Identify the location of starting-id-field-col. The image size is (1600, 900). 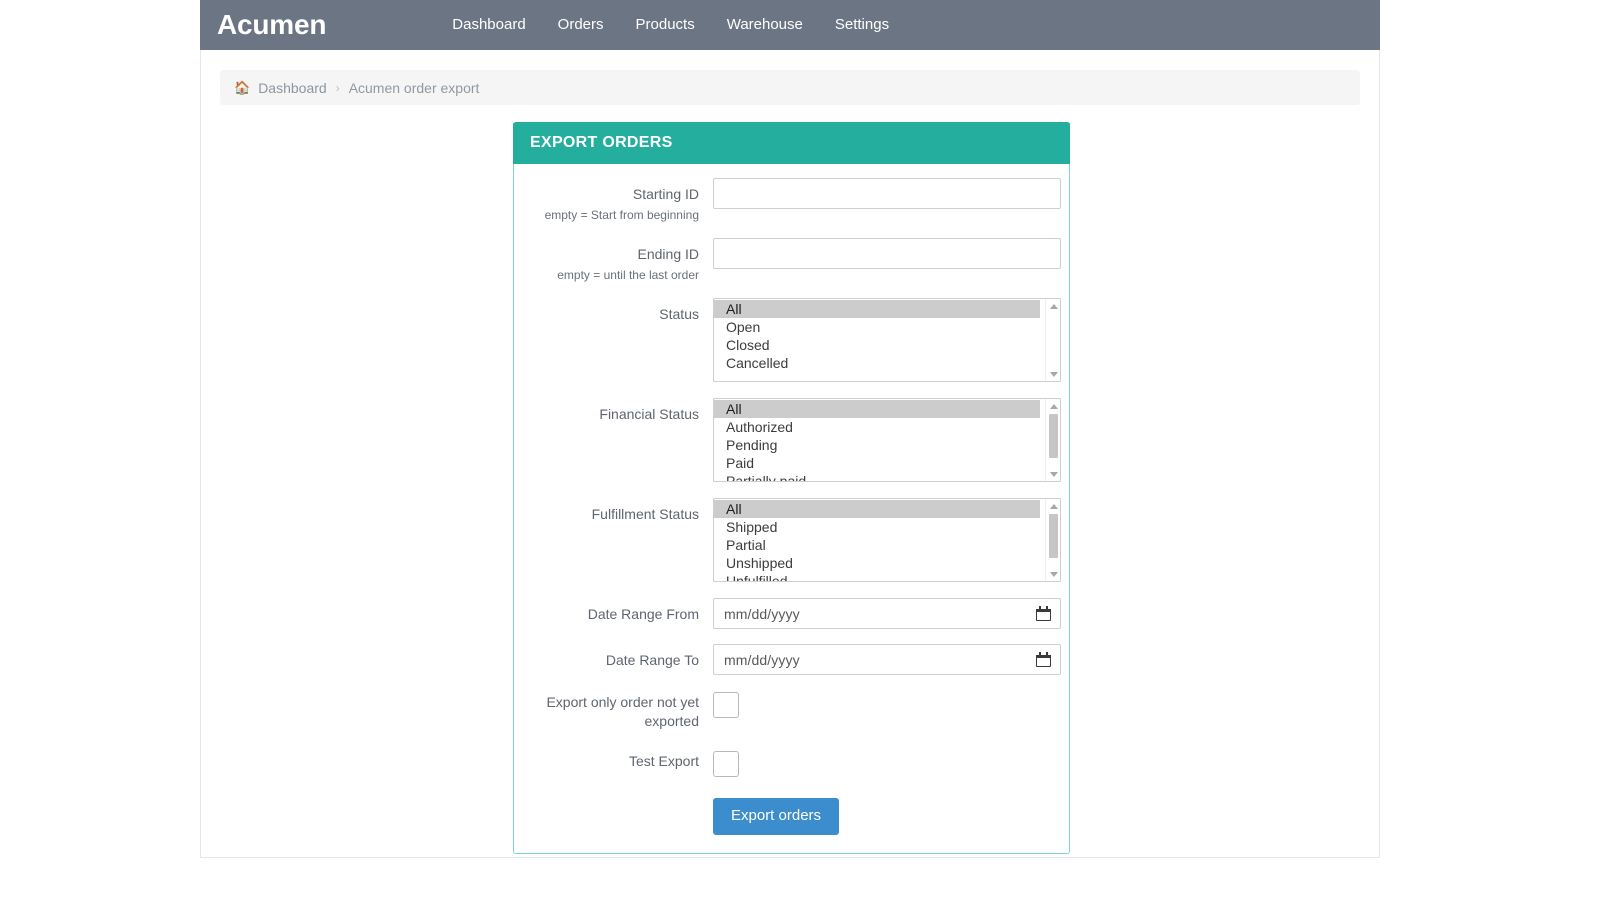
(887, 200).